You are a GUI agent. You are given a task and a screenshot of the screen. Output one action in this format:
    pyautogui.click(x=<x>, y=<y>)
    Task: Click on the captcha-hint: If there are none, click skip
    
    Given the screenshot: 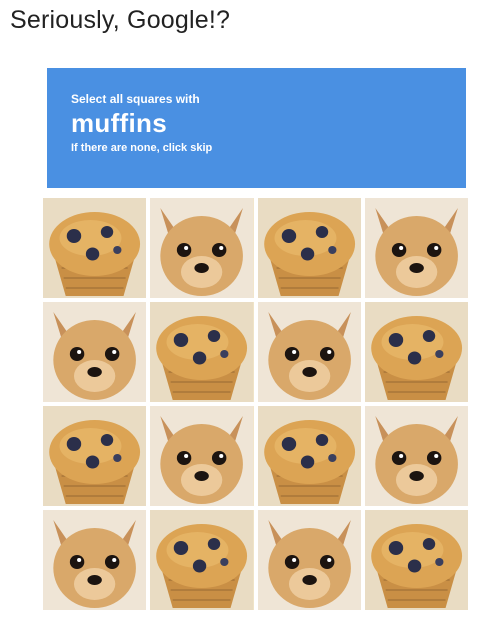 What is the action you would take?
    pyautogui.click(x=142, y=148)
    